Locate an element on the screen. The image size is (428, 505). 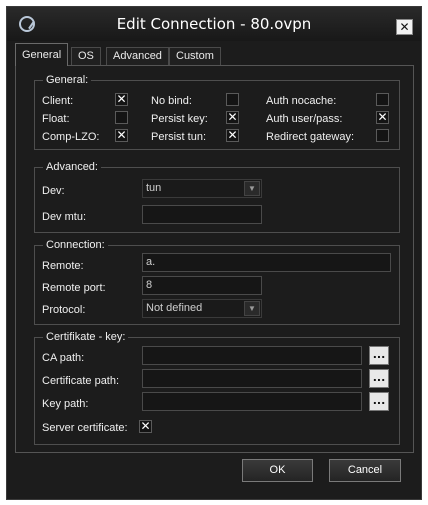
redirect-gateway-checkbox is located at coordinates (382, 135).